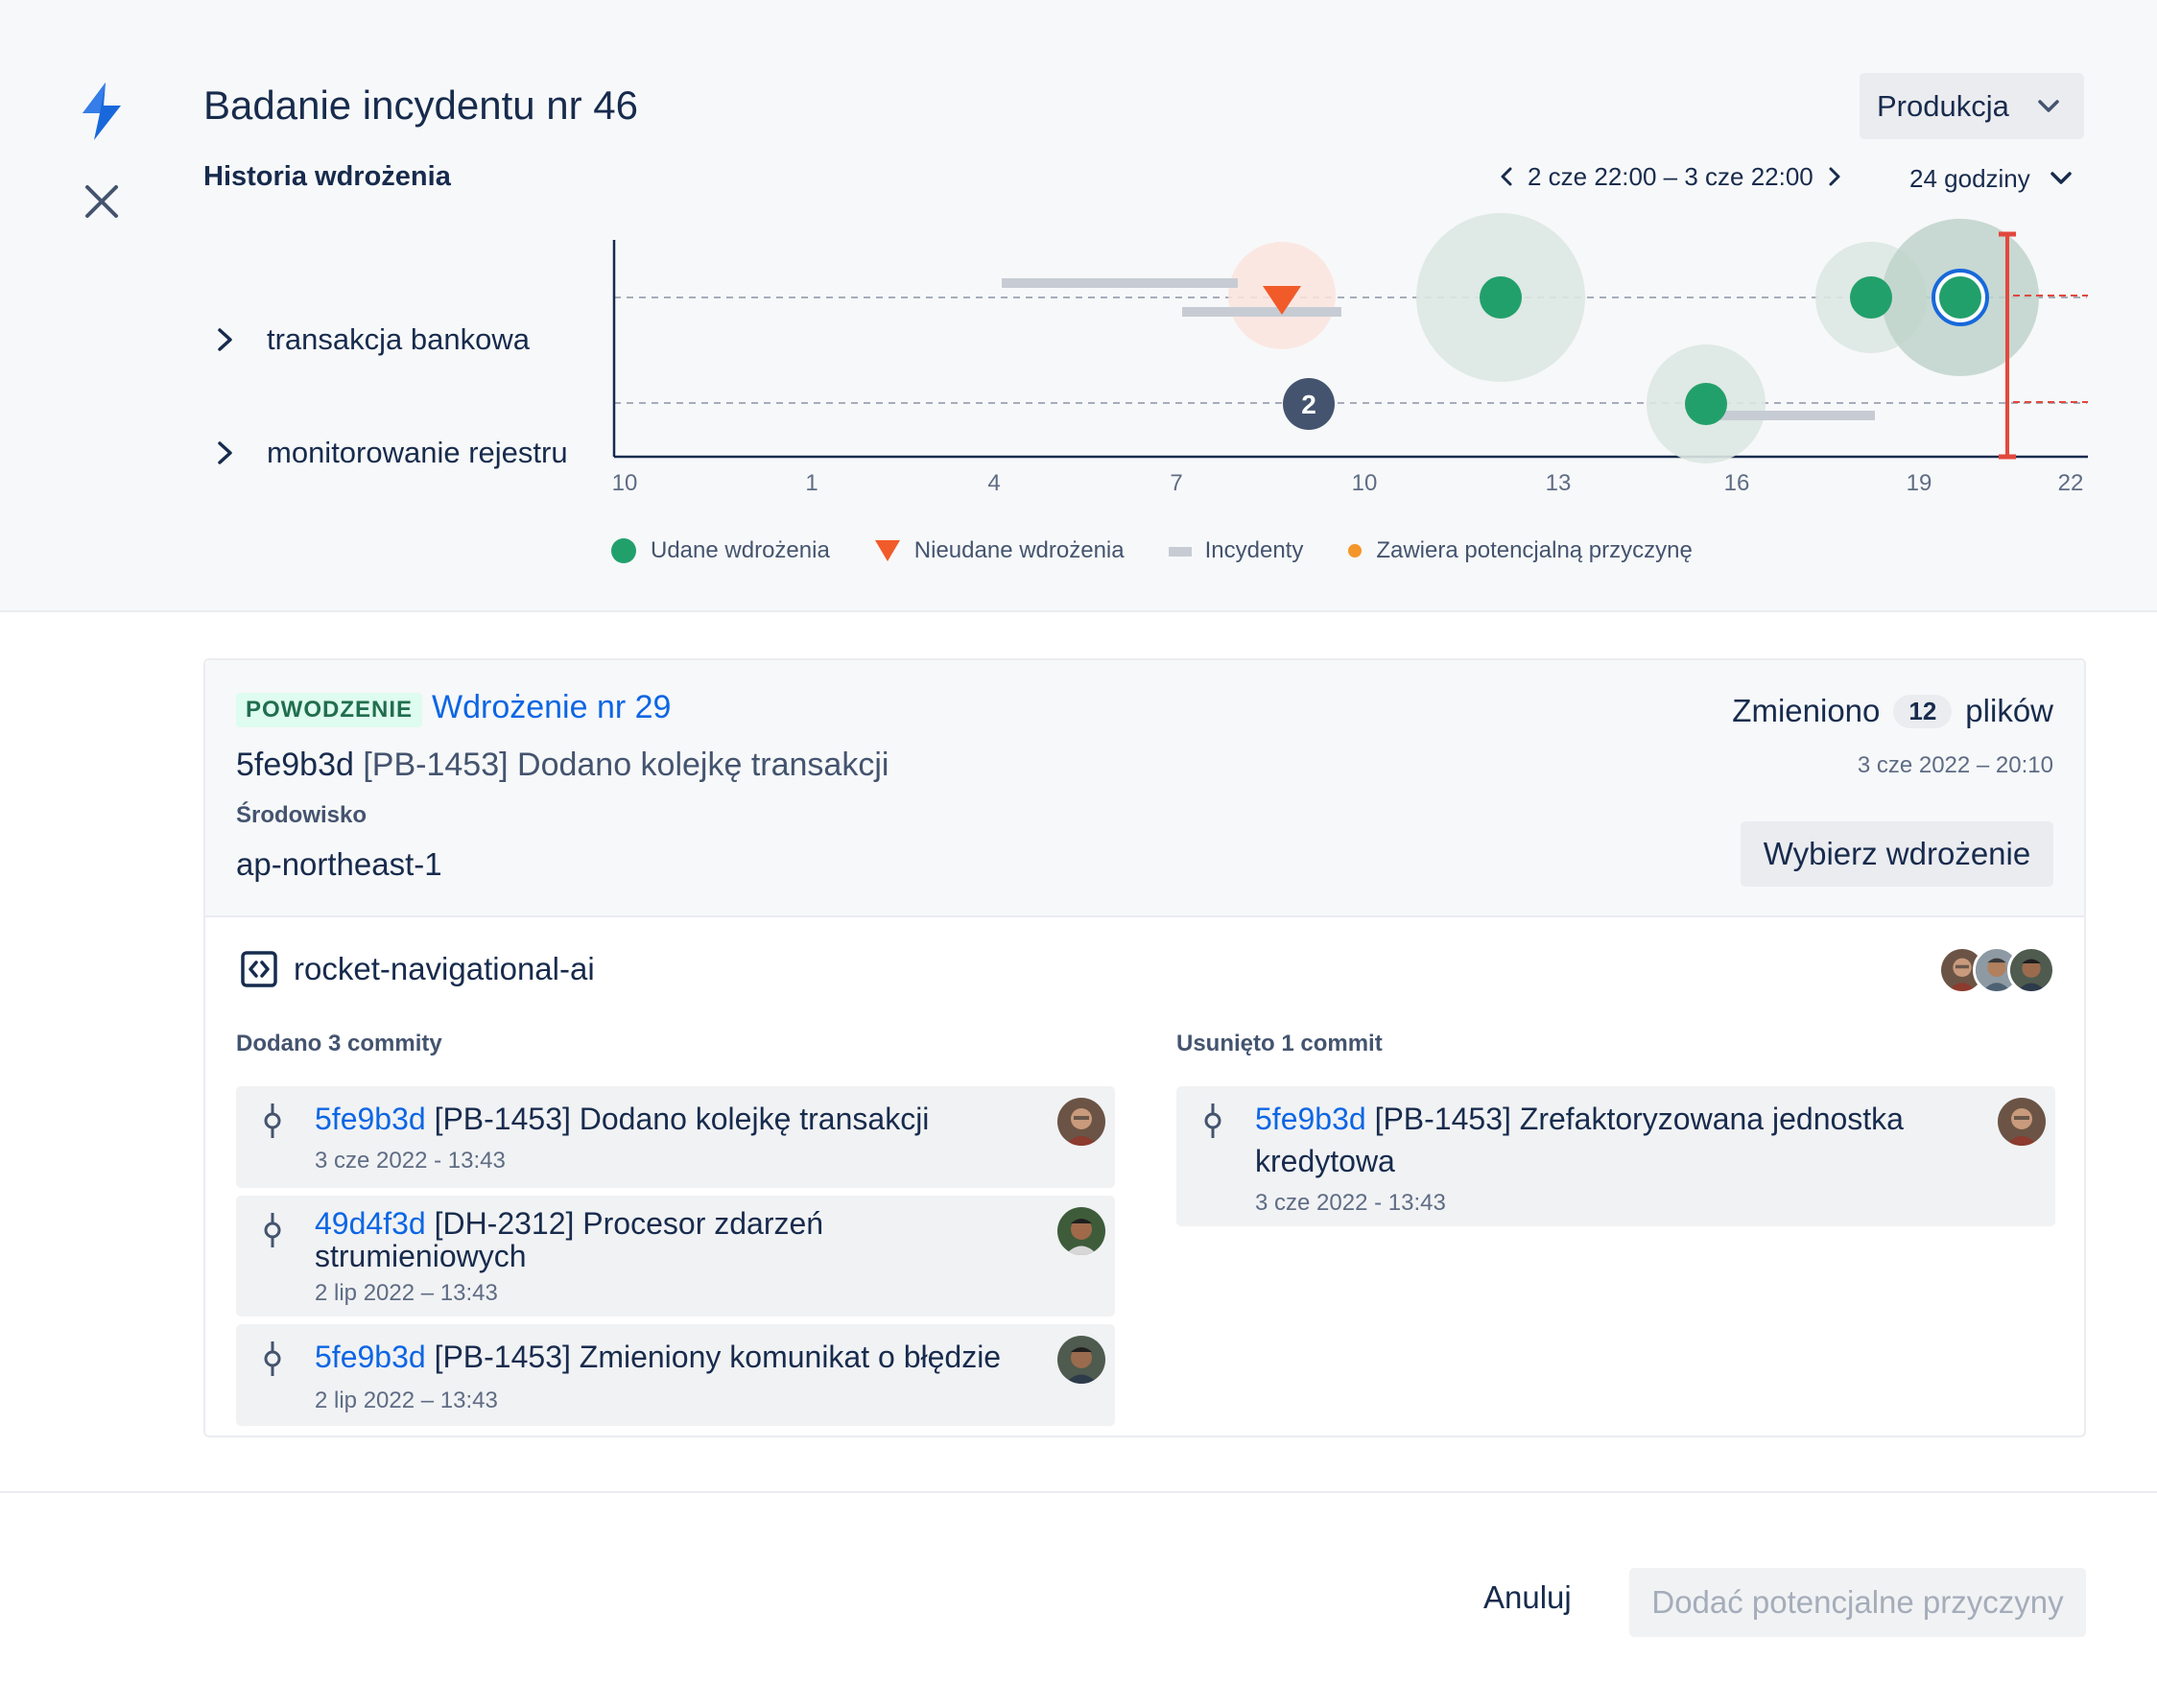 This screenshot has width=2157, height=1708. I want to click on time-span-value: 24 godziny, so click(1970, 178).